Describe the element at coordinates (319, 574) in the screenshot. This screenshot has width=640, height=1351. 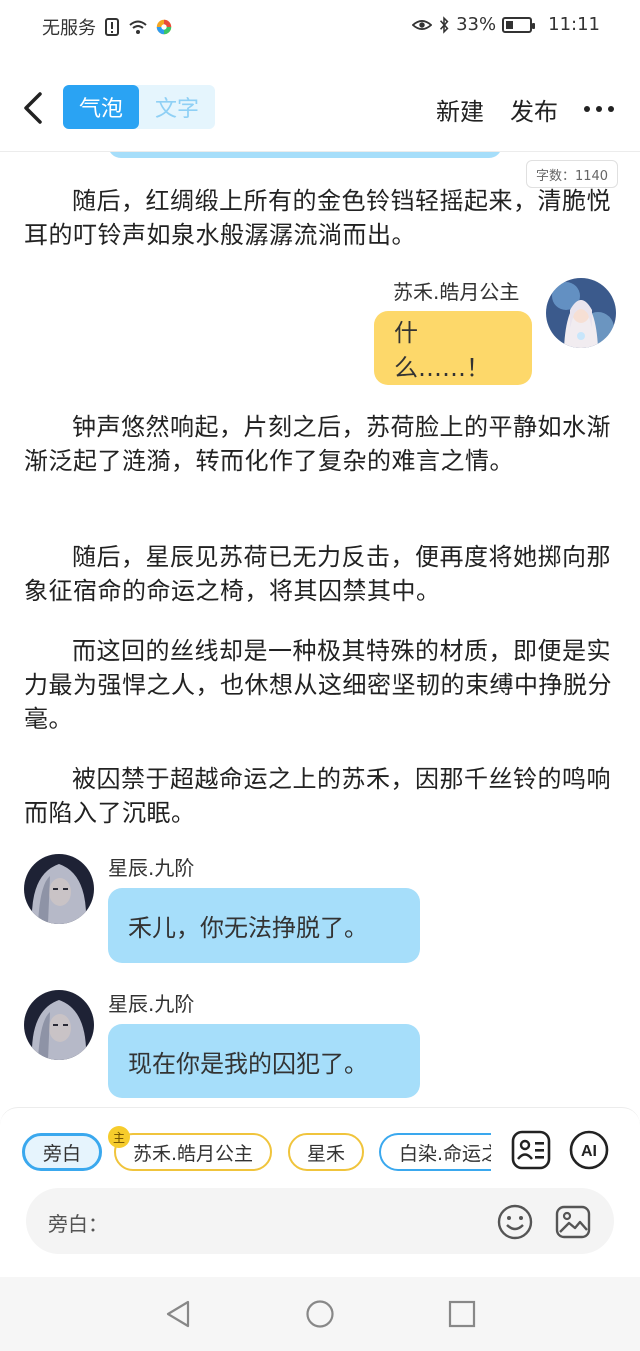
I see `narration-paragraph: 随后，星辰见苏荷已无力反击，便再度将她掷向那象征宿命的命运之椅，将其囚禁其中。` at that location.